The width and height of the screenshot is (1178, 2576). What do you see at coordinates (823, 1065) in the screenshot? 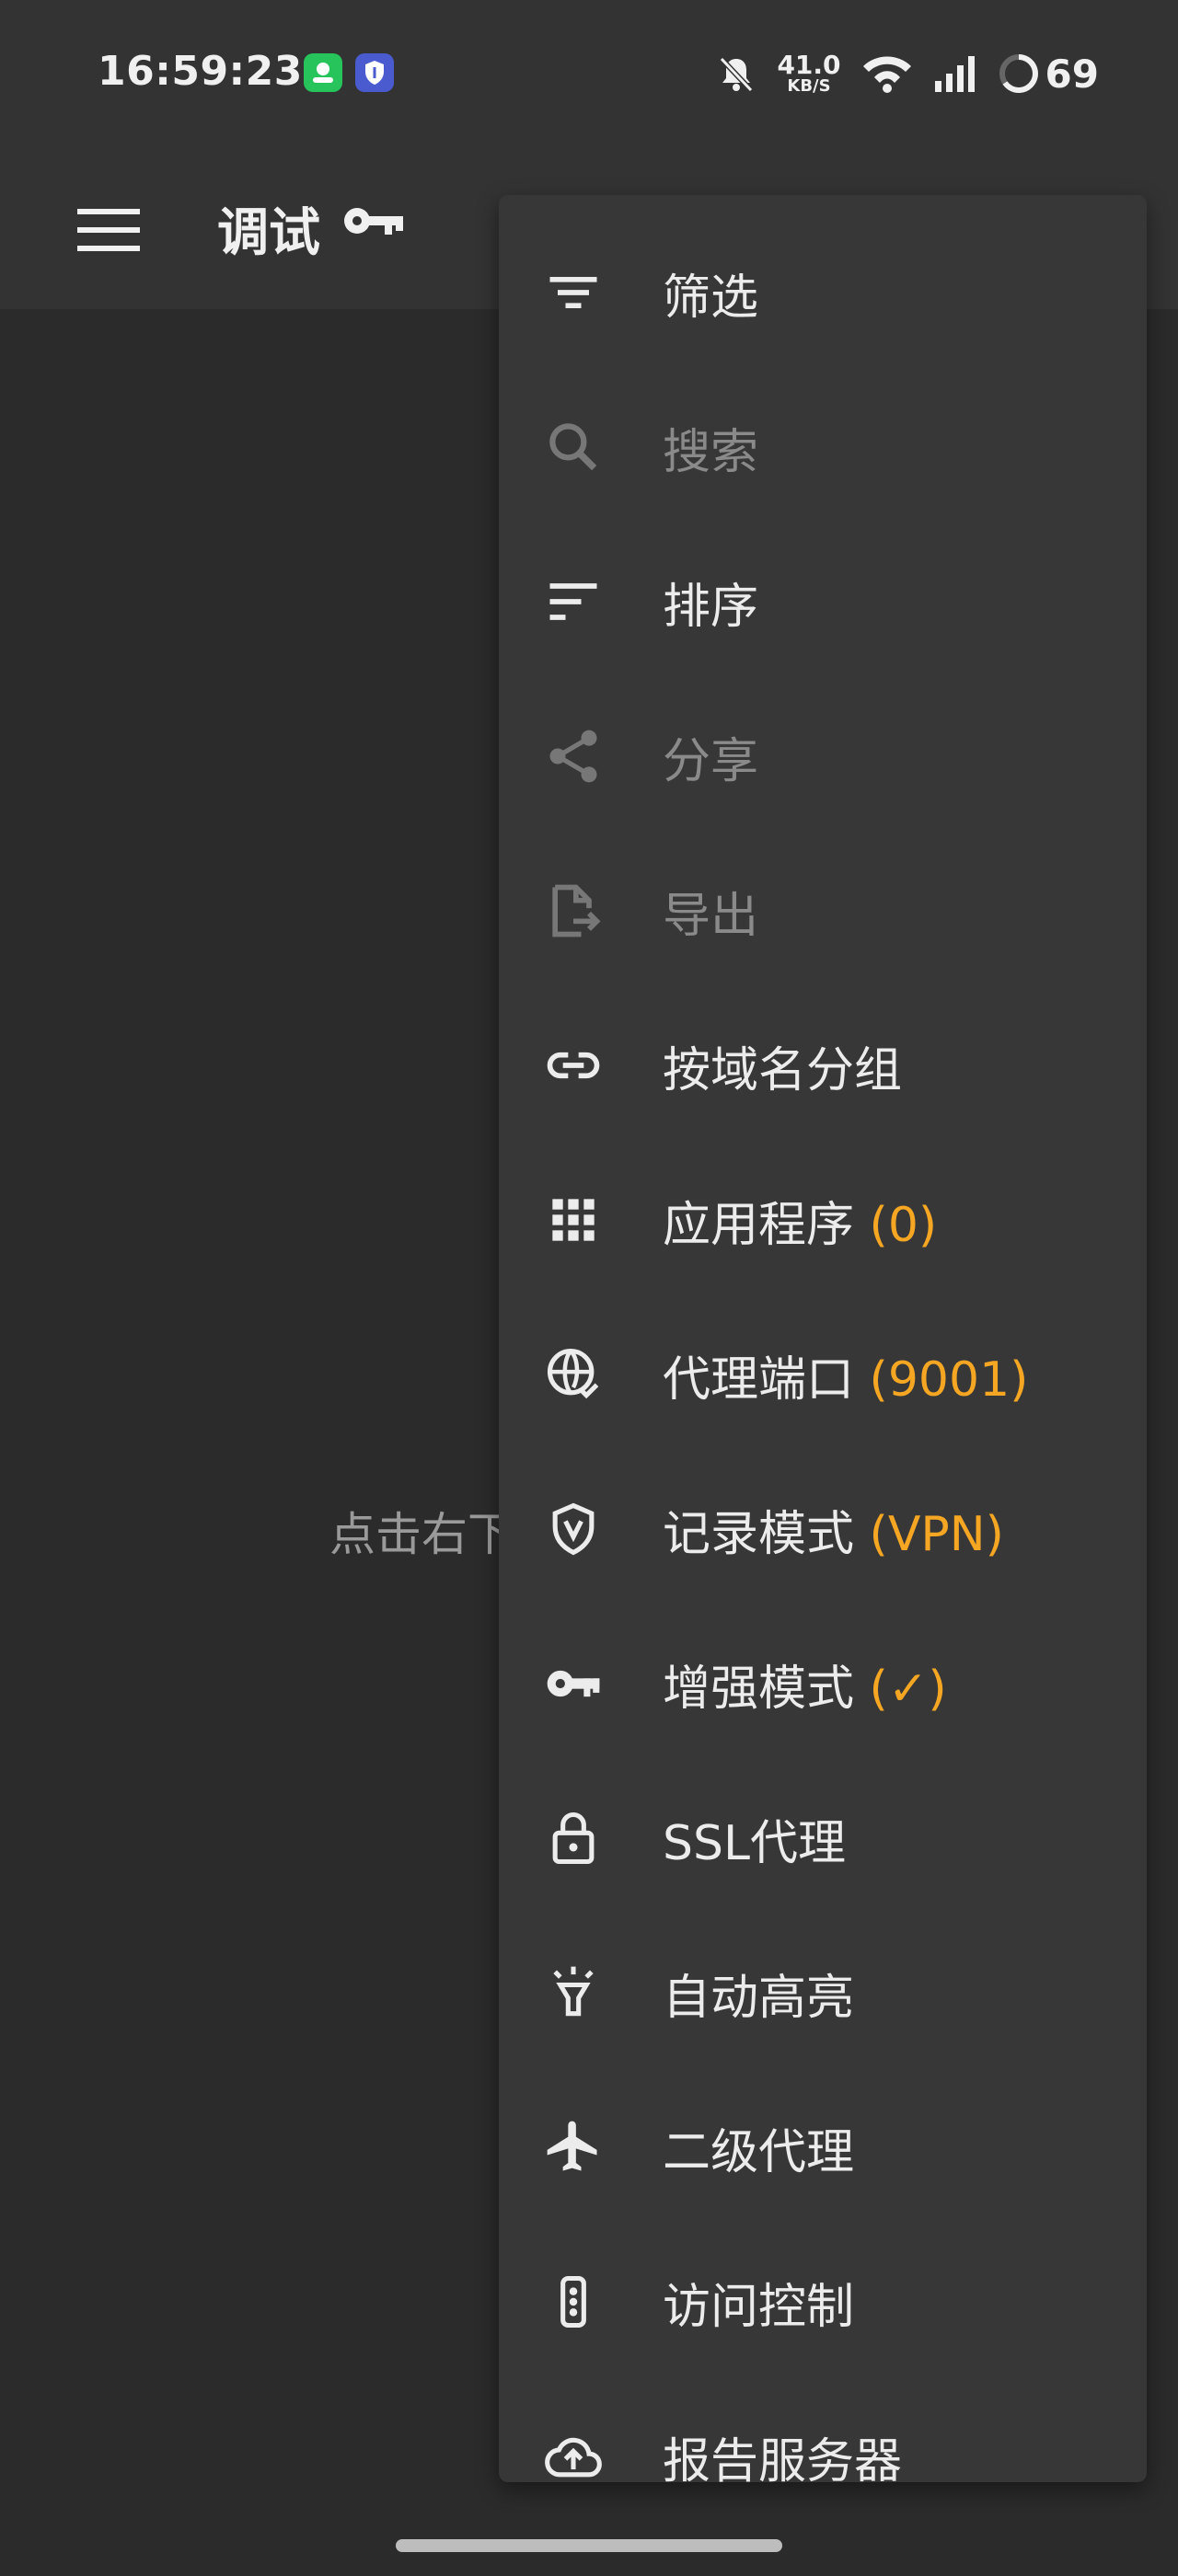
I see `menu-item-group-by-domain: 按域名分组` at bounding box center [823, 1065].